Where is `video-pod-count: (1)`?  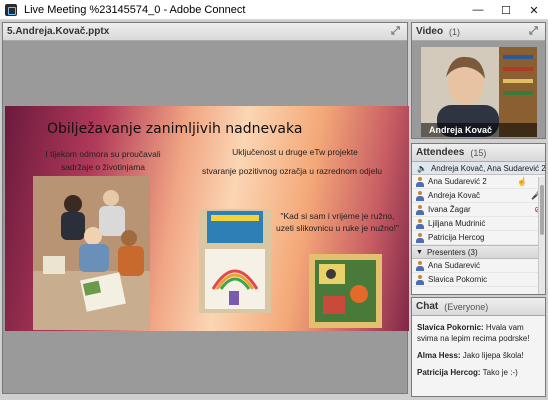
video-pod-count: (1) is located at coordinates (455, 31).